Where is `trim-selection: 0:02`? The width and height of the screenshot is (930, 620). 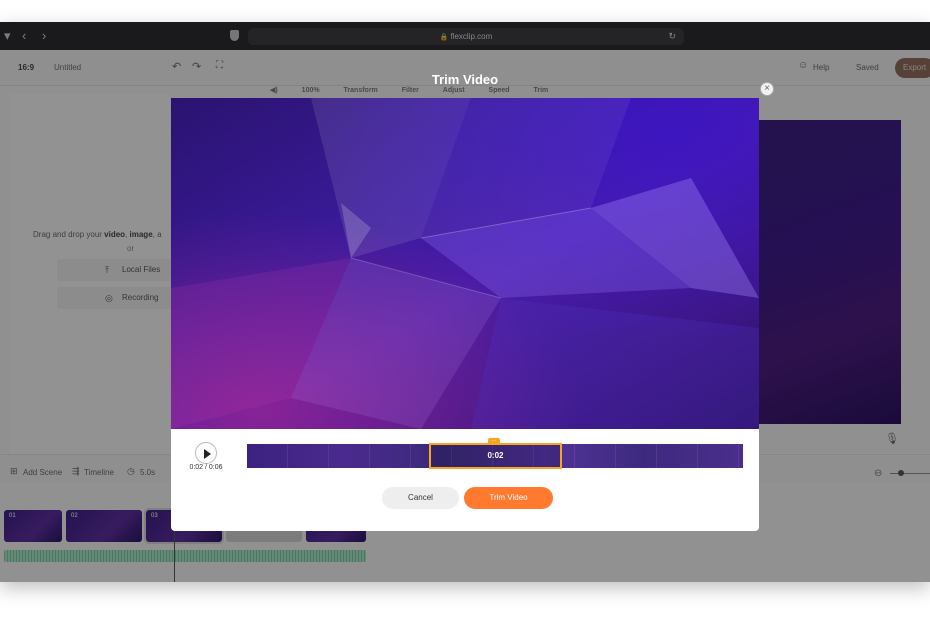
trim-selection: 0:02 is located at coordinates (495, 456).